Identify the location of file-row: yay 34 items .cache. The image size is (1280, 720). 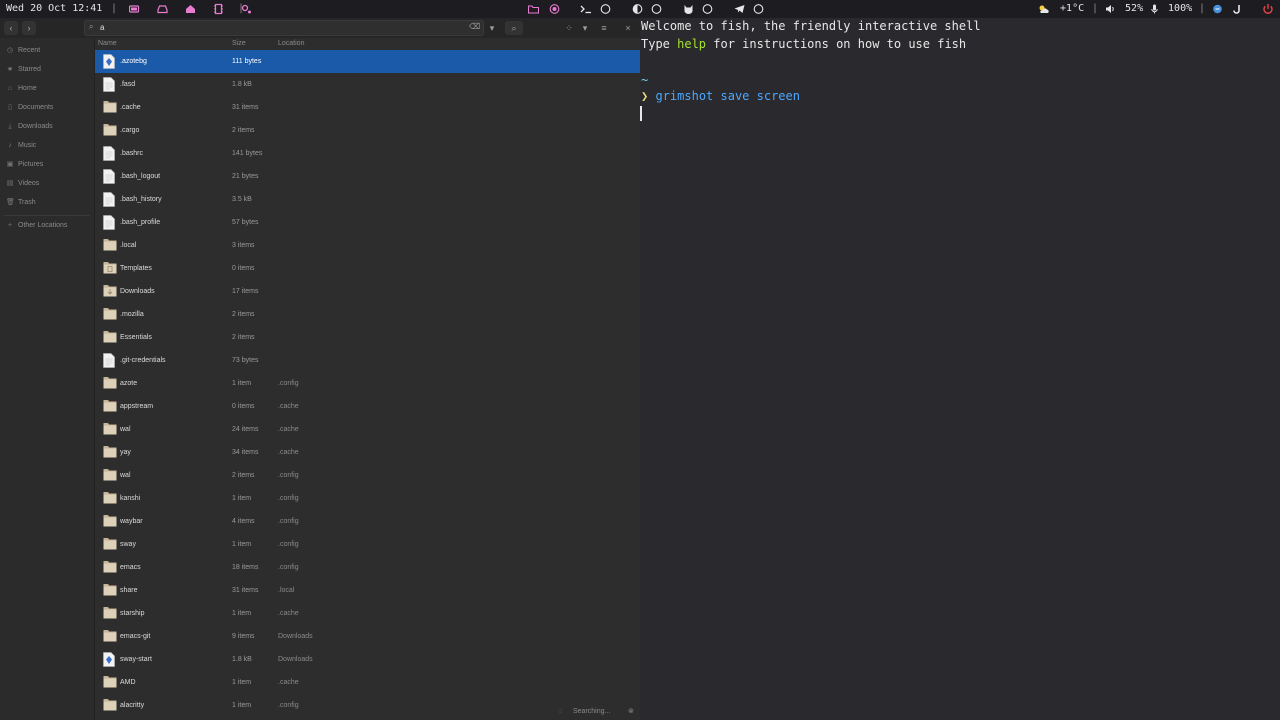
(367, 452).